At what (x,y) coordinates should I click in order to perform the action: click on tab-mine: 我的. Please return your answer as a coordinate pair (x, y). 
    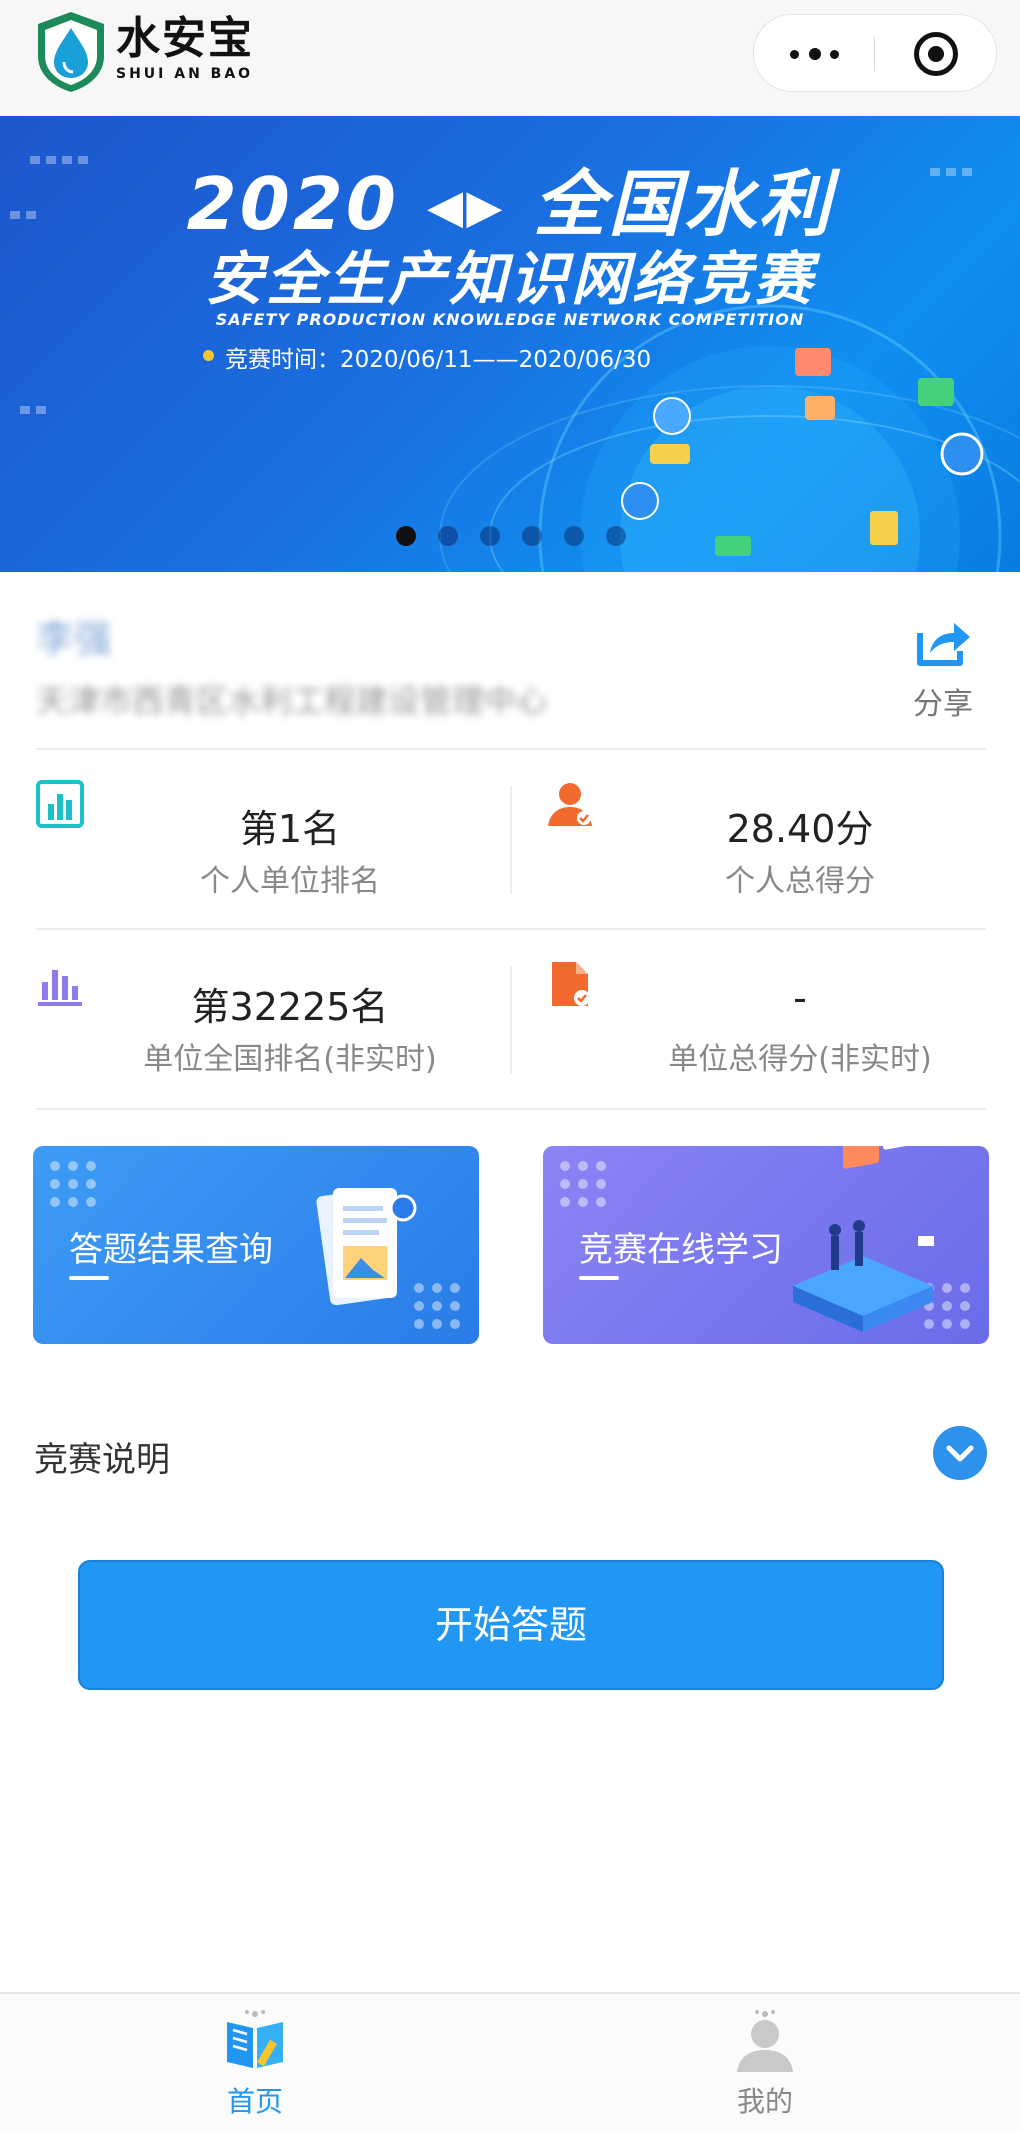
    Looking at the image, I should click on (765, 2063).